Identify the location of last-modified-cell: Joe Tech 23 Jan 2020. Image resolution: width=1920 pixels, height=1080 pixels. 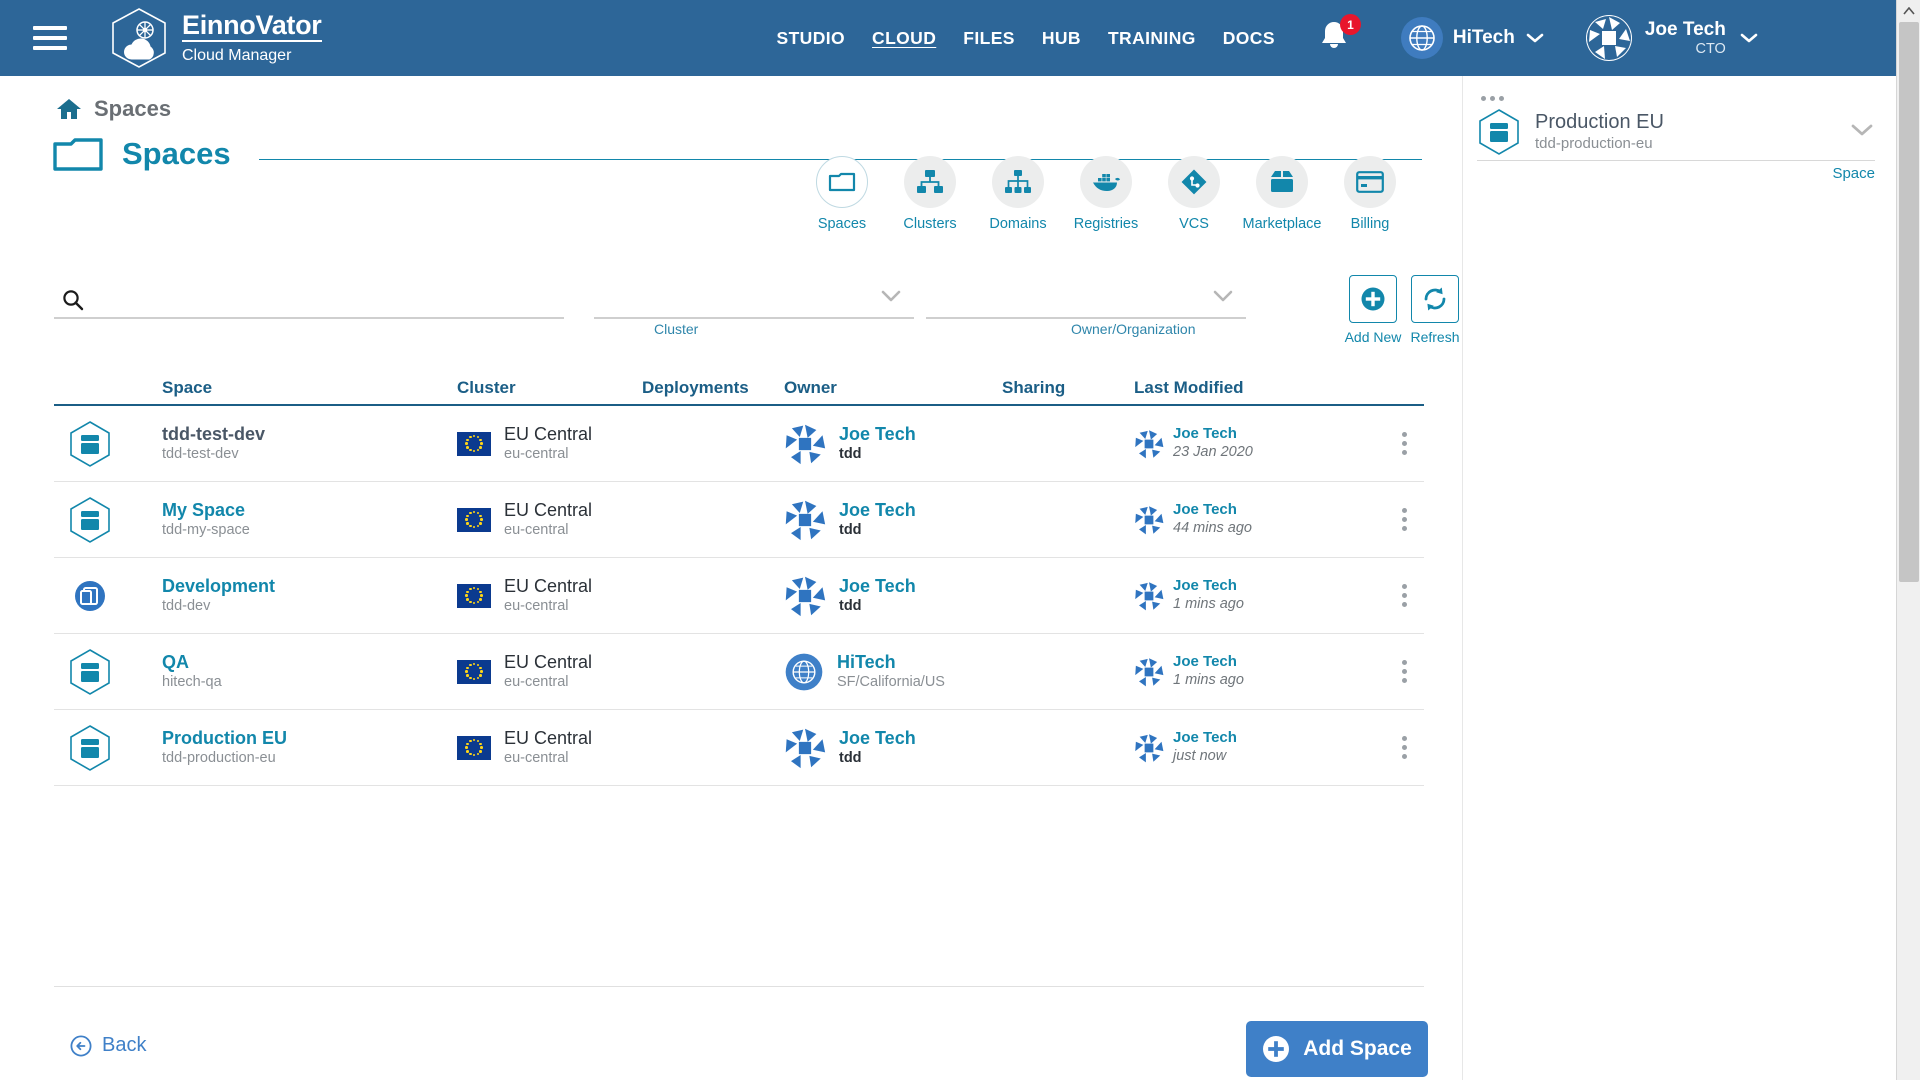
(1249, 444).